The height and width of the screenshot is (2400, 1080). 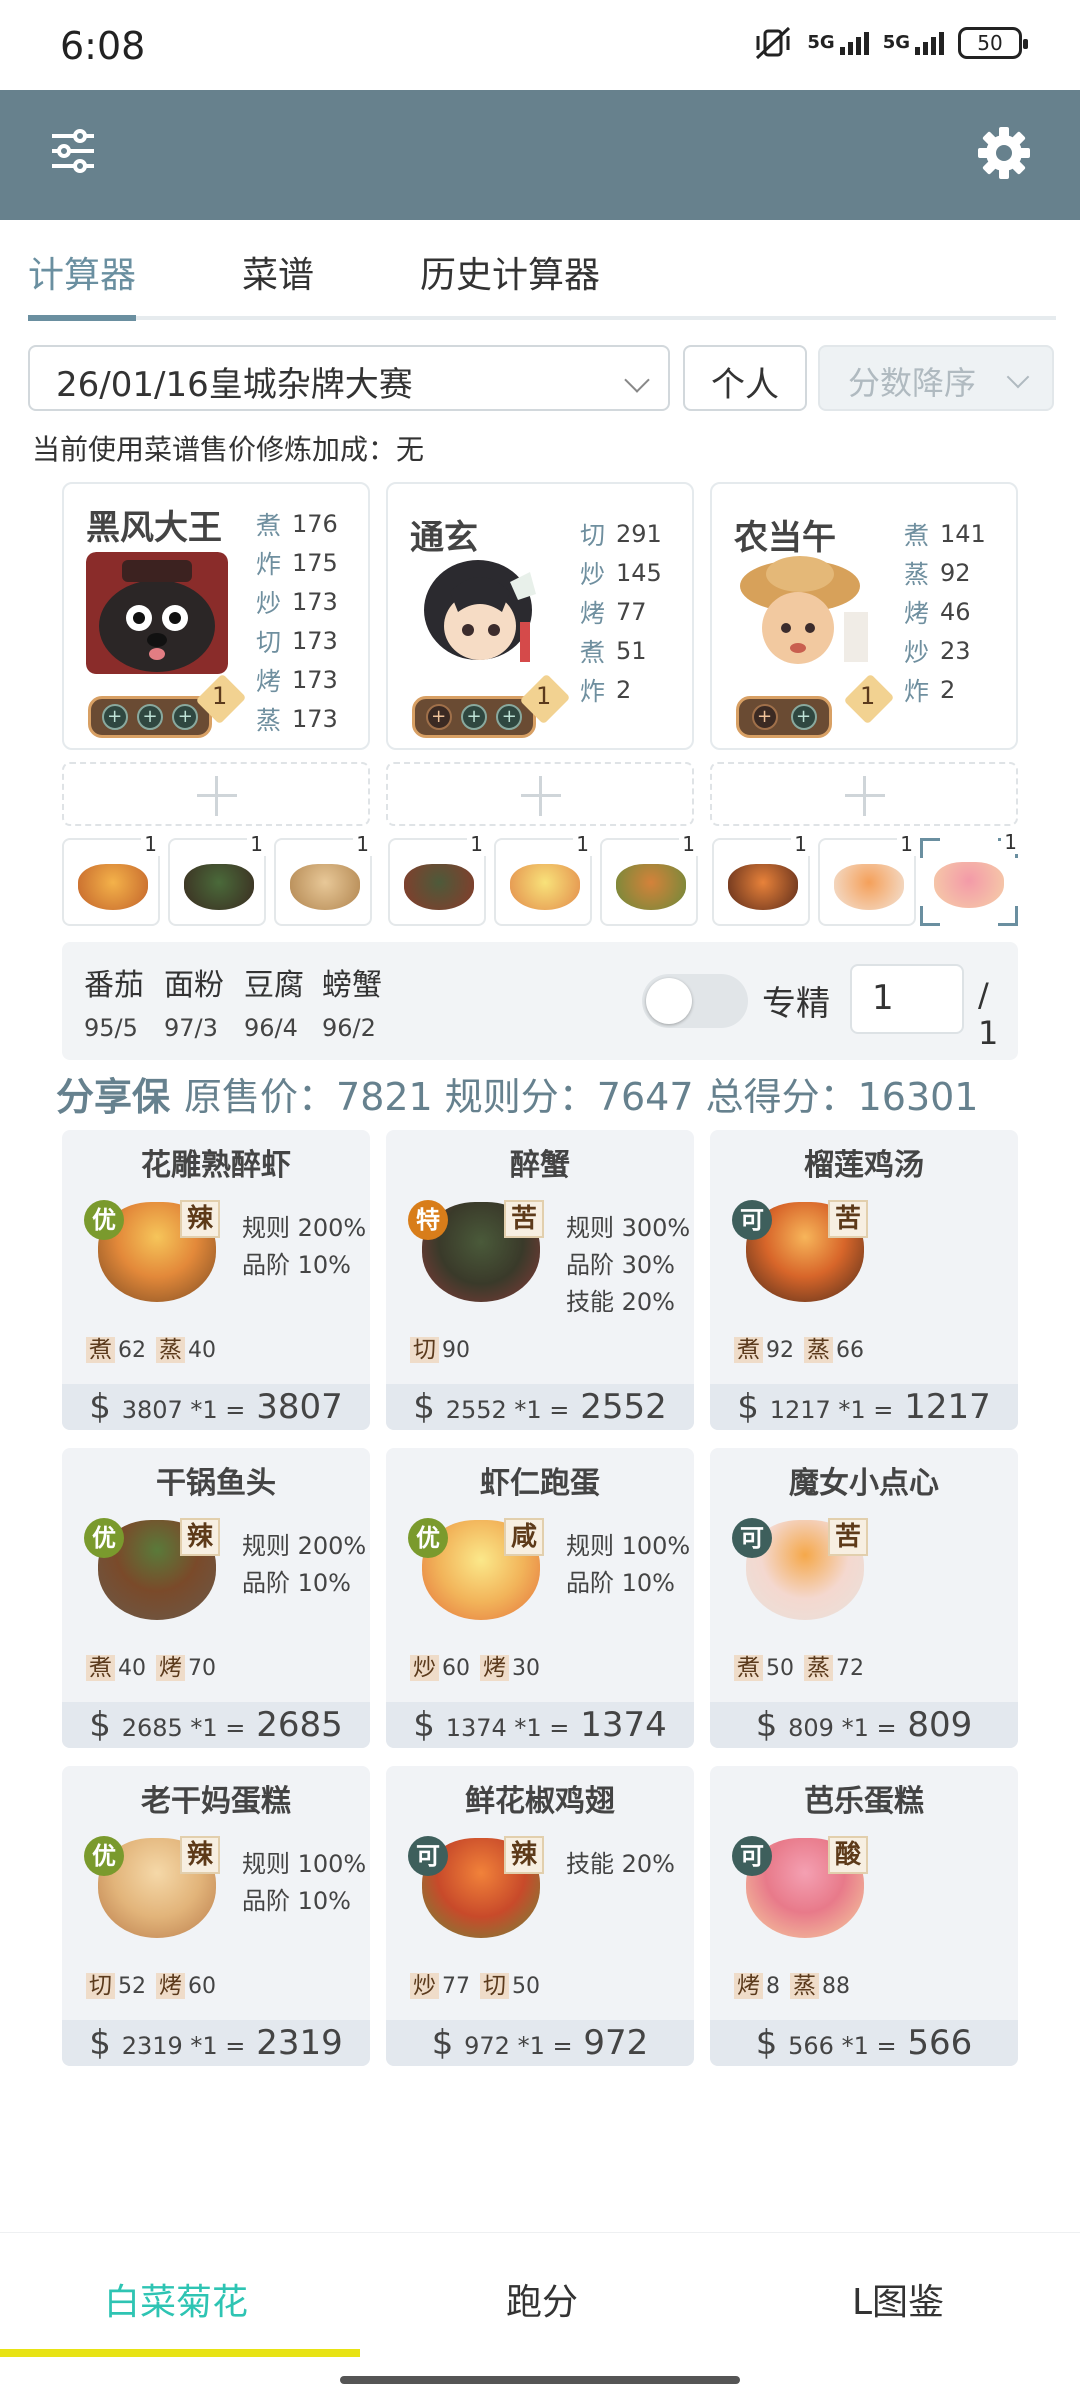 I want to click on dish-name: 花雕熟醉虾, so click(x=216, y=1165).